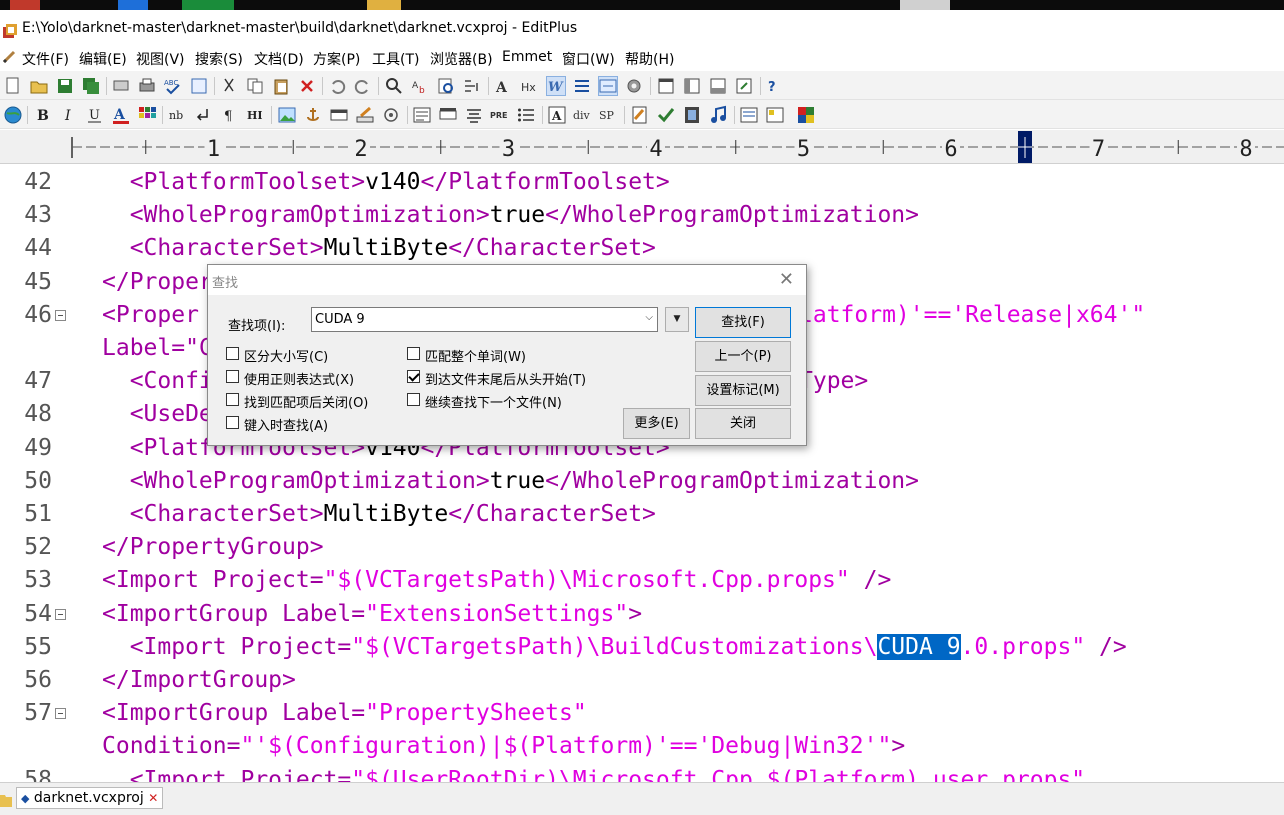  I want to click on font-color-icon: A, so click(121, 115).